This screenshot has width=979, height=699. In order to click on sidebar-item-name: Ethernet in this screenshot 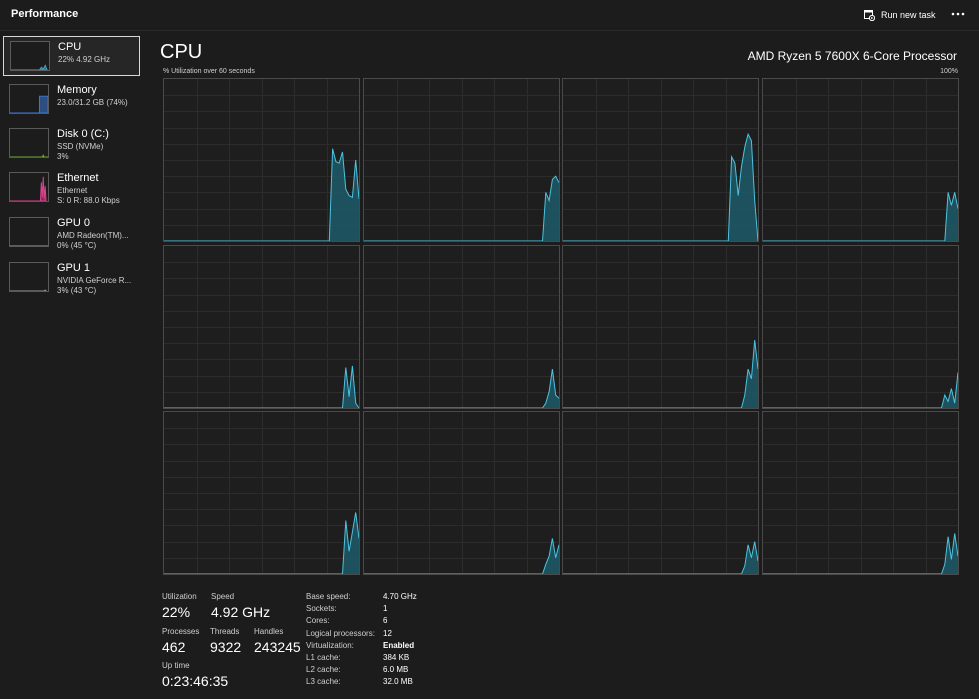, I will do `click(78, 178)`.